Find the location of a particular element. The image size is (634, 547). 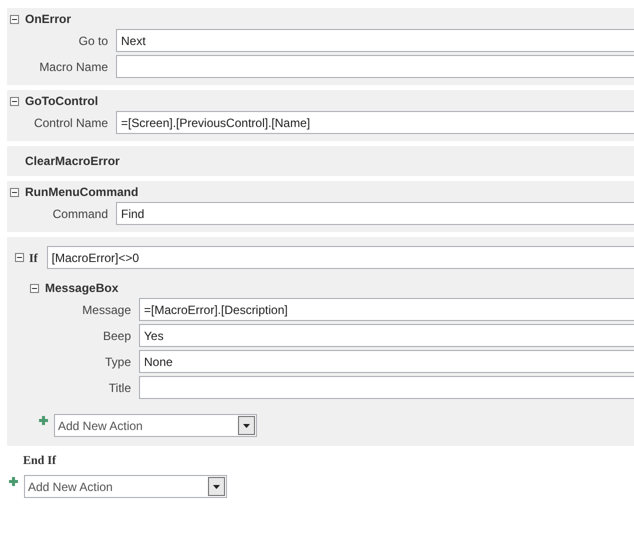

argument-label: Go to is located at coordinates (93, 41).